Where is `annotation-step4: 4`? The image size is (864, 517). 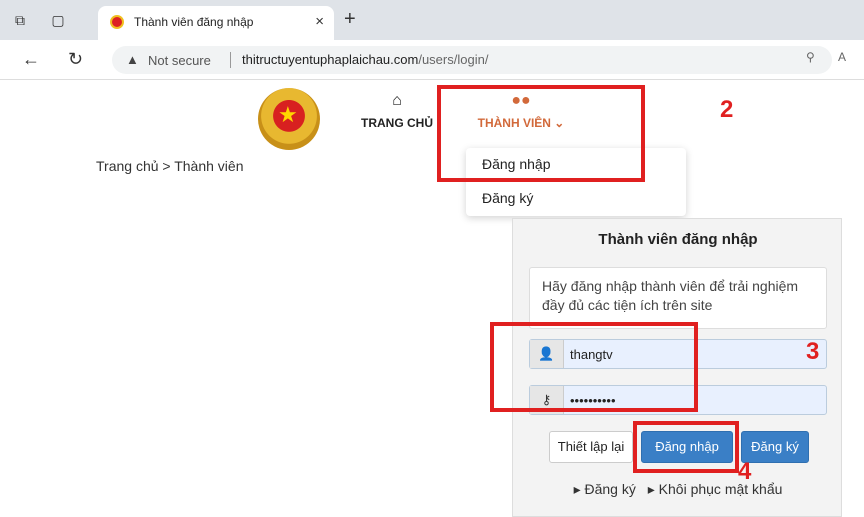
annotation-step4: 4 is located at coordinates (745, 471).